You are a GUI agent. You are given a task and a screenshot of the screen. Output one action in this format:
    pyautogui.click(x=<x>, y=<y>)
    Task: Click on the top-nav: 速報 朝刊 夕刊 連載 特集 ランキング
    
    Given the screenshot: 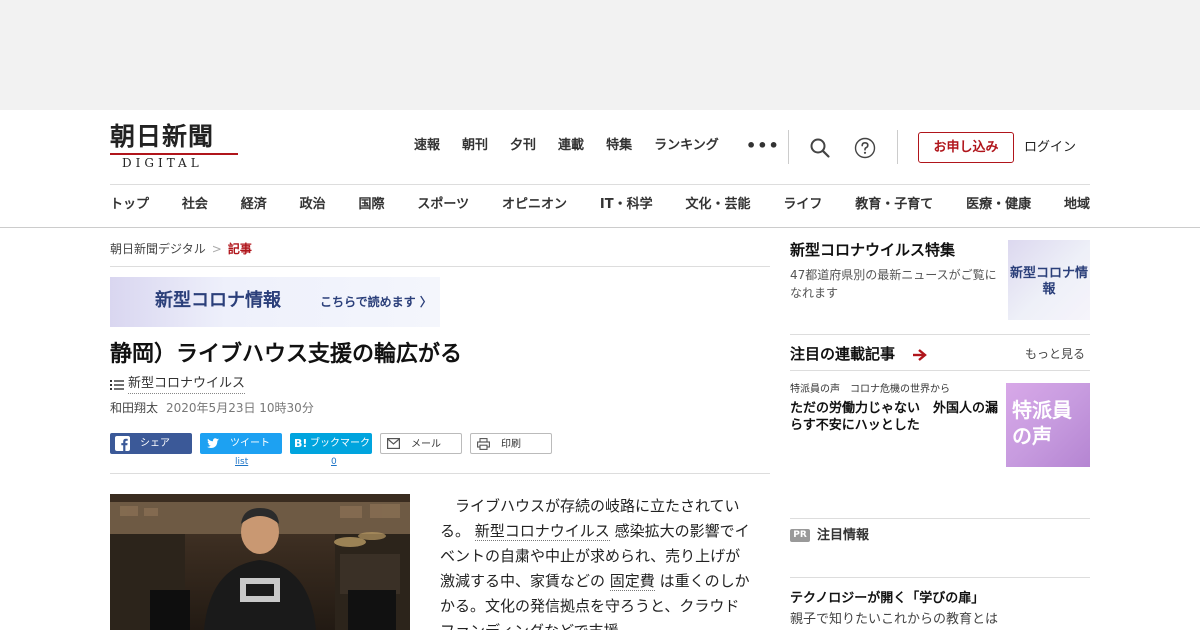 What is the action you would take?
    pyautogui.click(x=577, y=146)
    